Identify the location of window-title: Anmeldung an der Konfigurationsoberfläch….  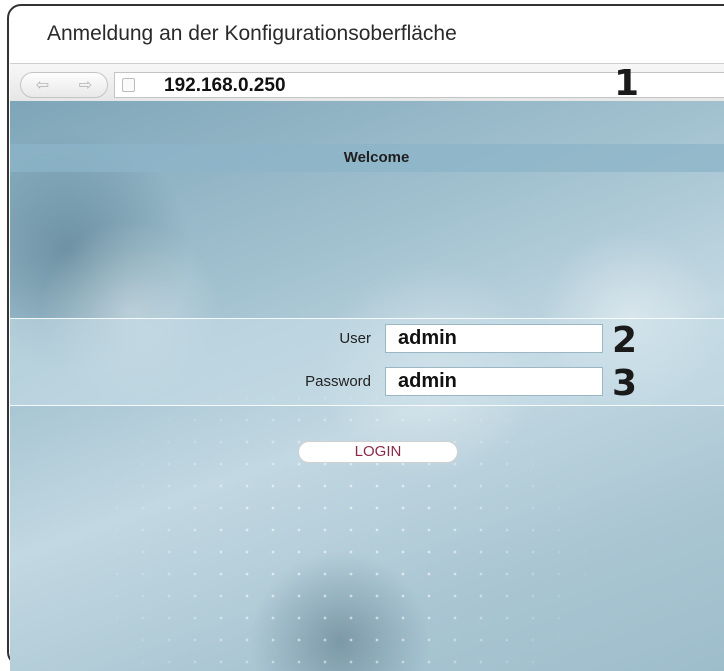
(252, 33).